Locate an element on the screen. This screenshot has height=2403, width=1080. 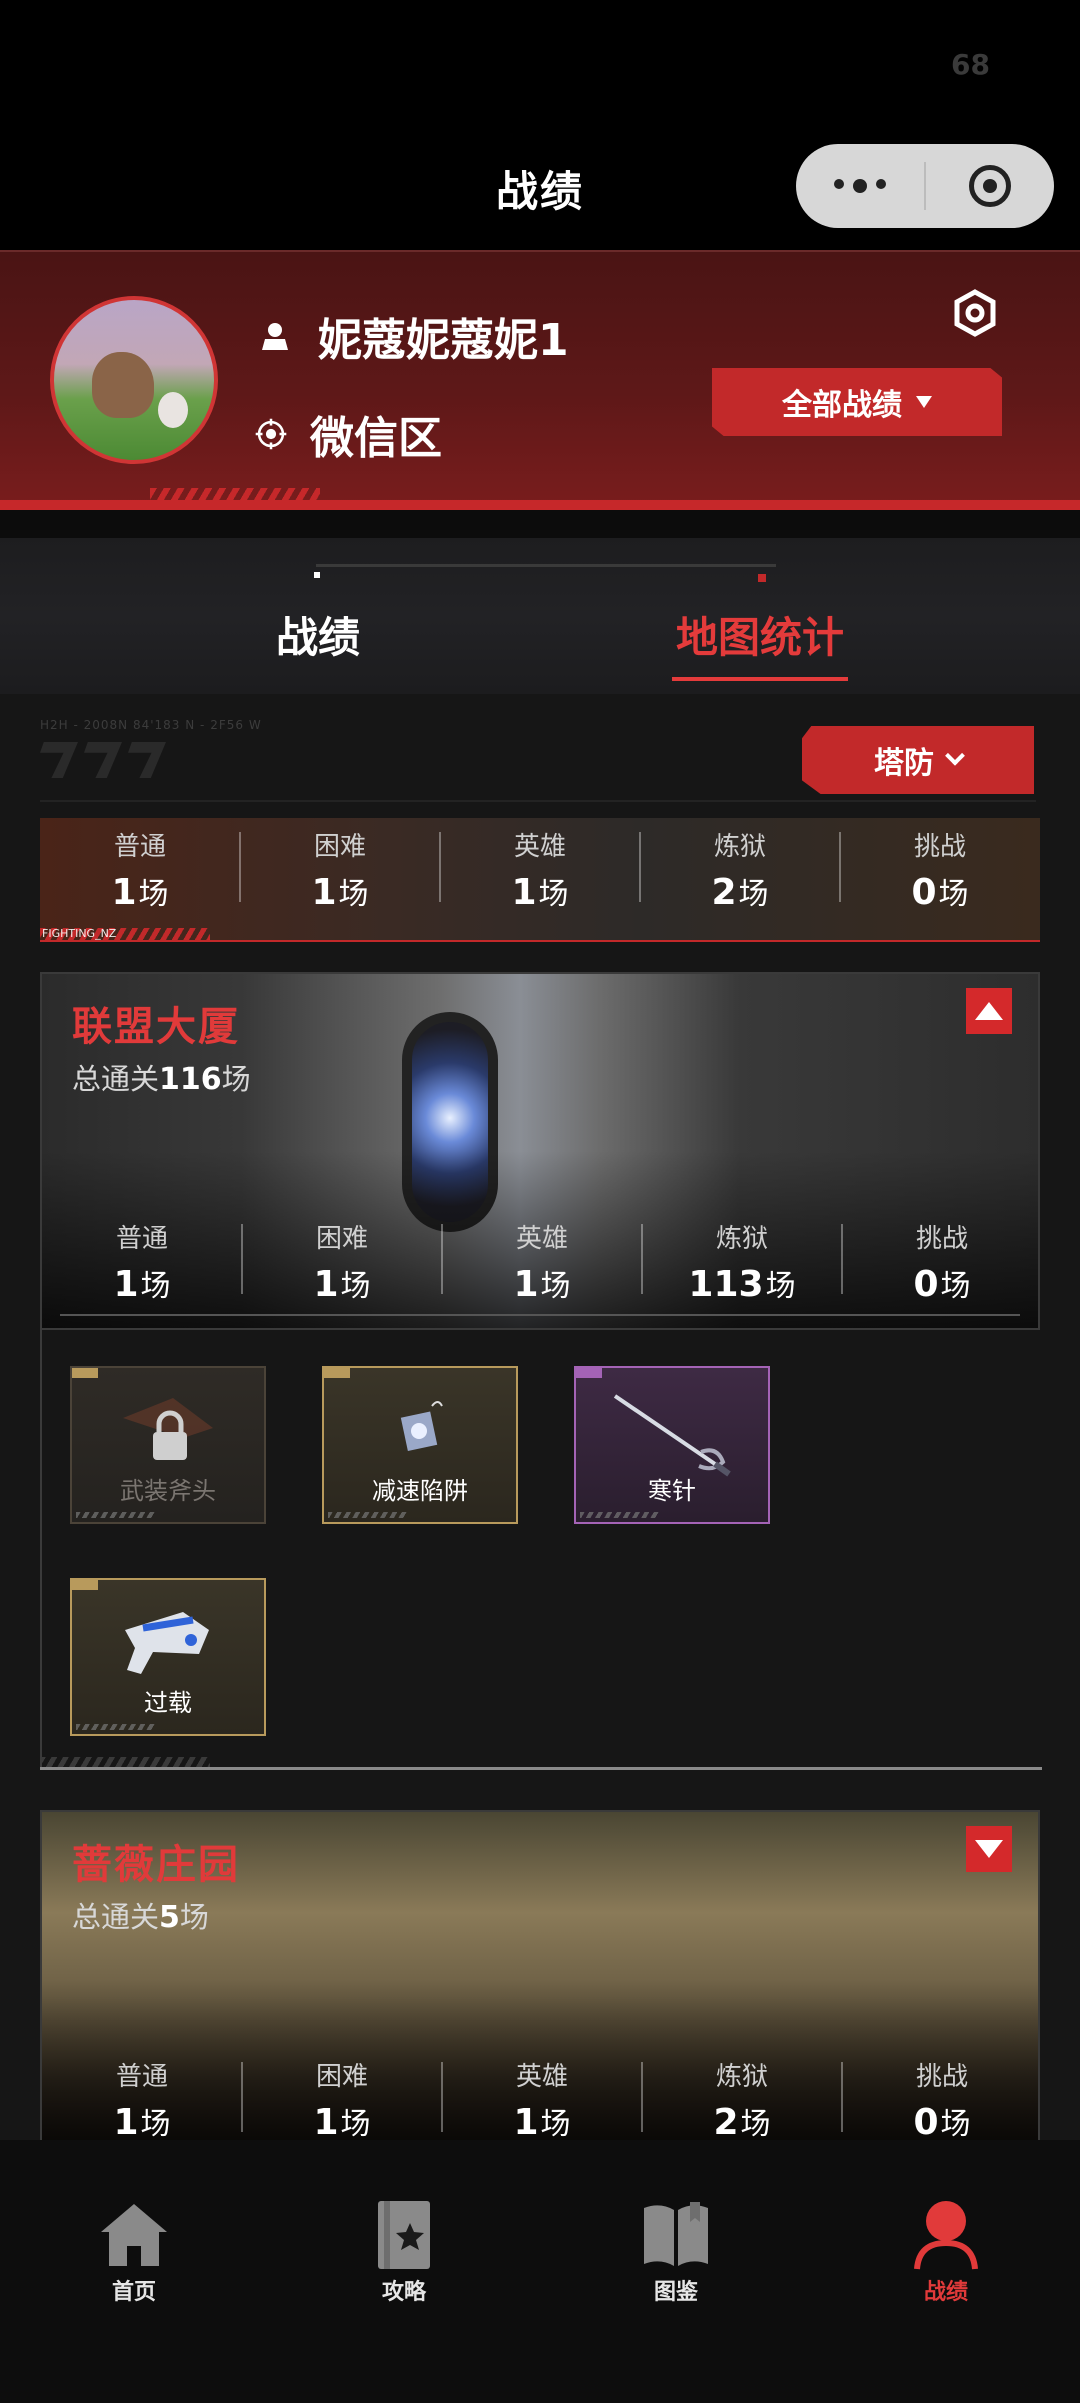
map-name: 蔷薇庄园 is located at coordinates (156, 1865).